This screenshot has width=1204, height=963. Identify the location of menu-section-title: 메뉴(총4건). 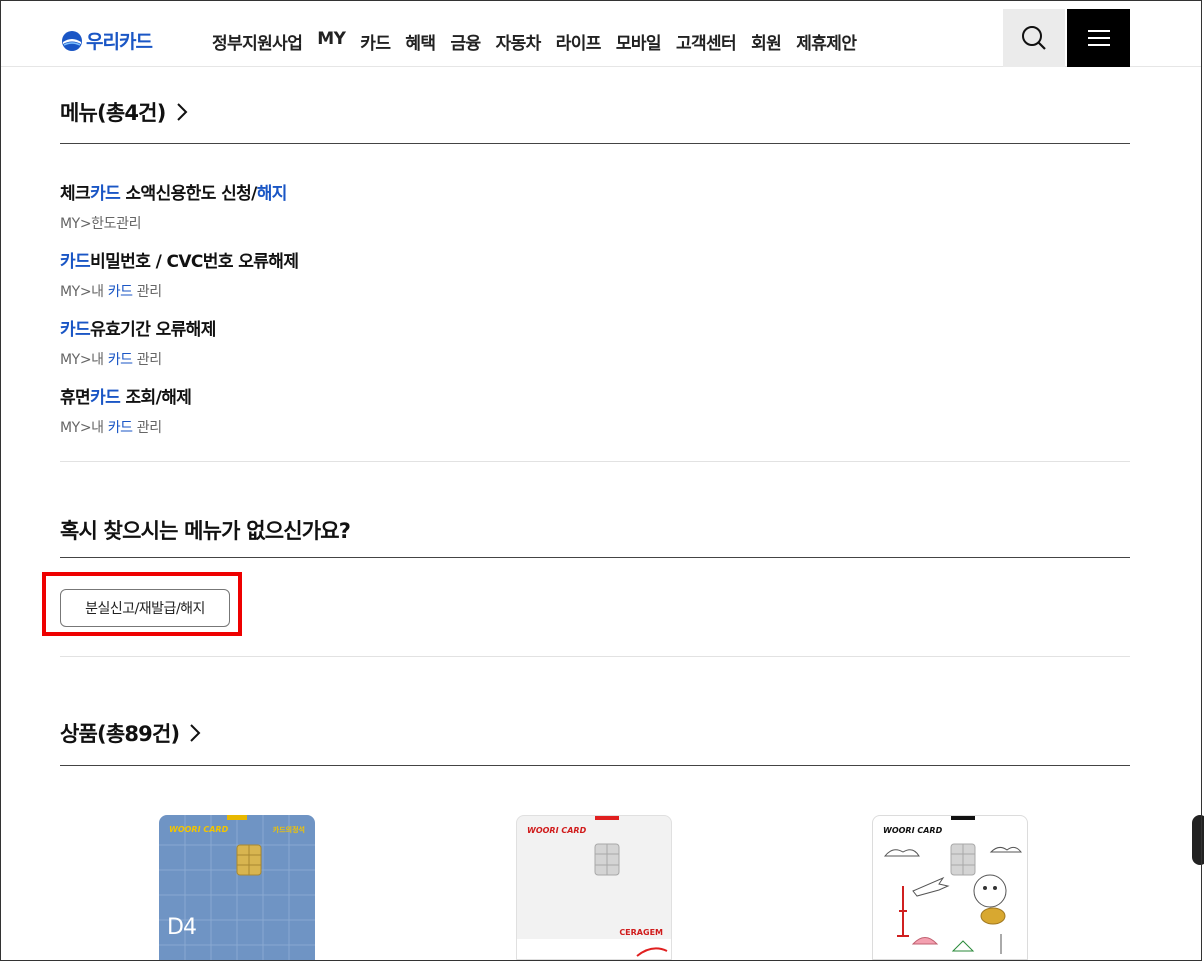
(124, 112).